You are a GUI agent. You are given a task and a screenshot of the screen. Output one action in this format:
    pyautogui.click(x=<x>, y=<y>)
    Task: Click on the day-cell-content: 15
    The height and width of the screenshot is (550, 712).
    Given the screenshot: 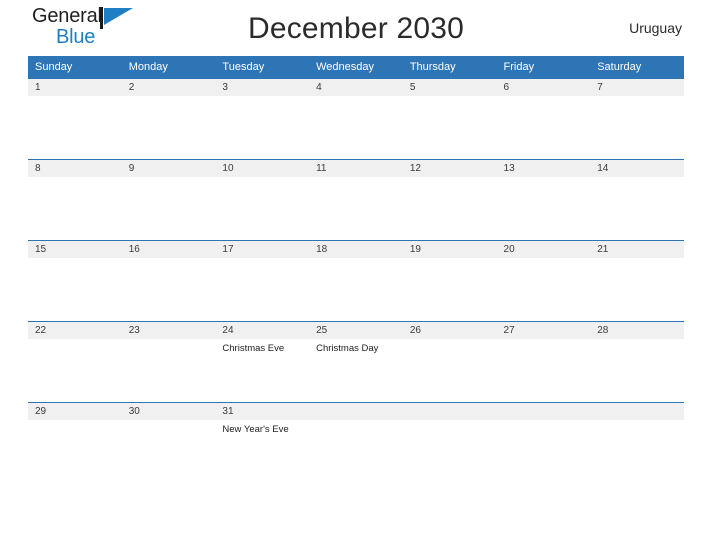 What is the action you would take?
    pyautogui.click(x=75, y=281)
    